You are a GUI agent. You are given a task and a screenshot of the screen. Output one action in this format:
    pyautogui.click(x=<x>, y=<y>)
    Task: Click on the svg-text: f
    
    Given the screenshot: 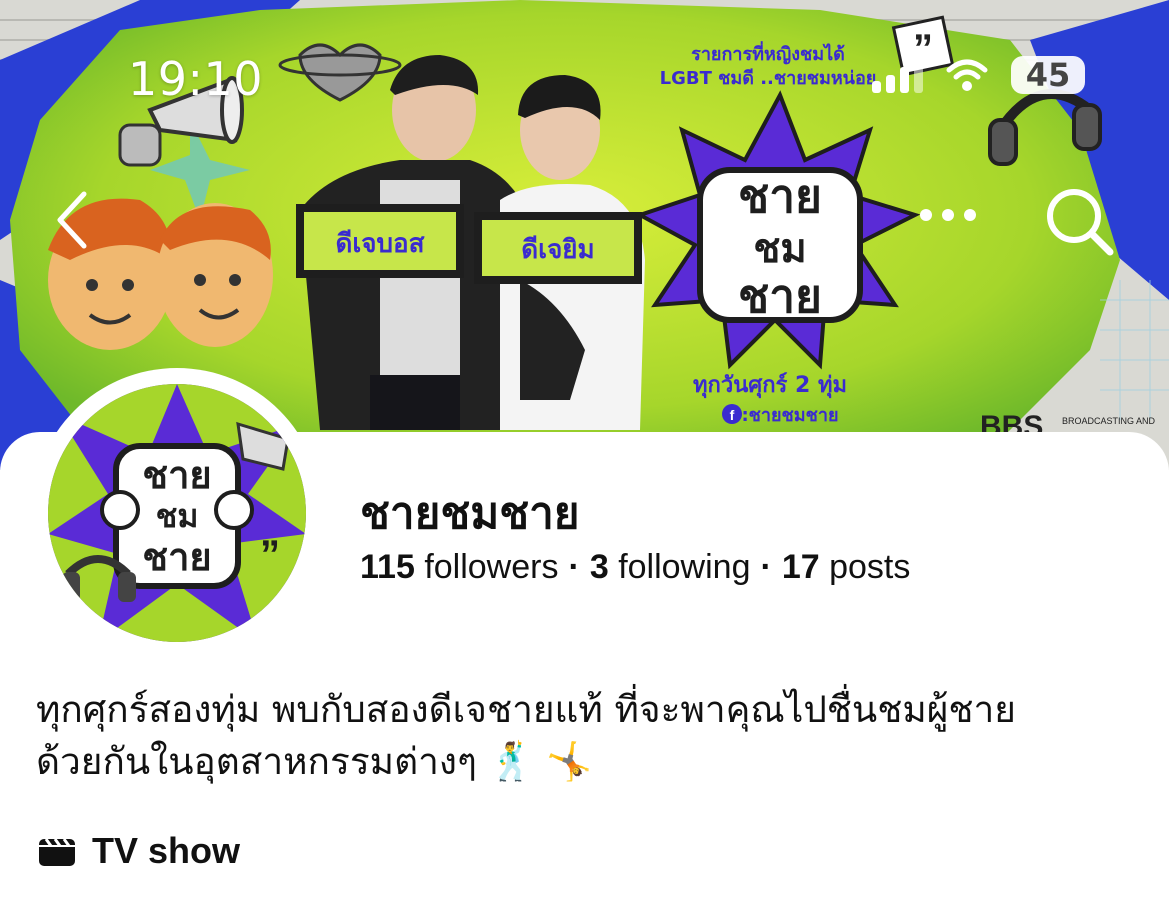 What is the action you would take?
    pyautogui.click(x=732, y=415)
    